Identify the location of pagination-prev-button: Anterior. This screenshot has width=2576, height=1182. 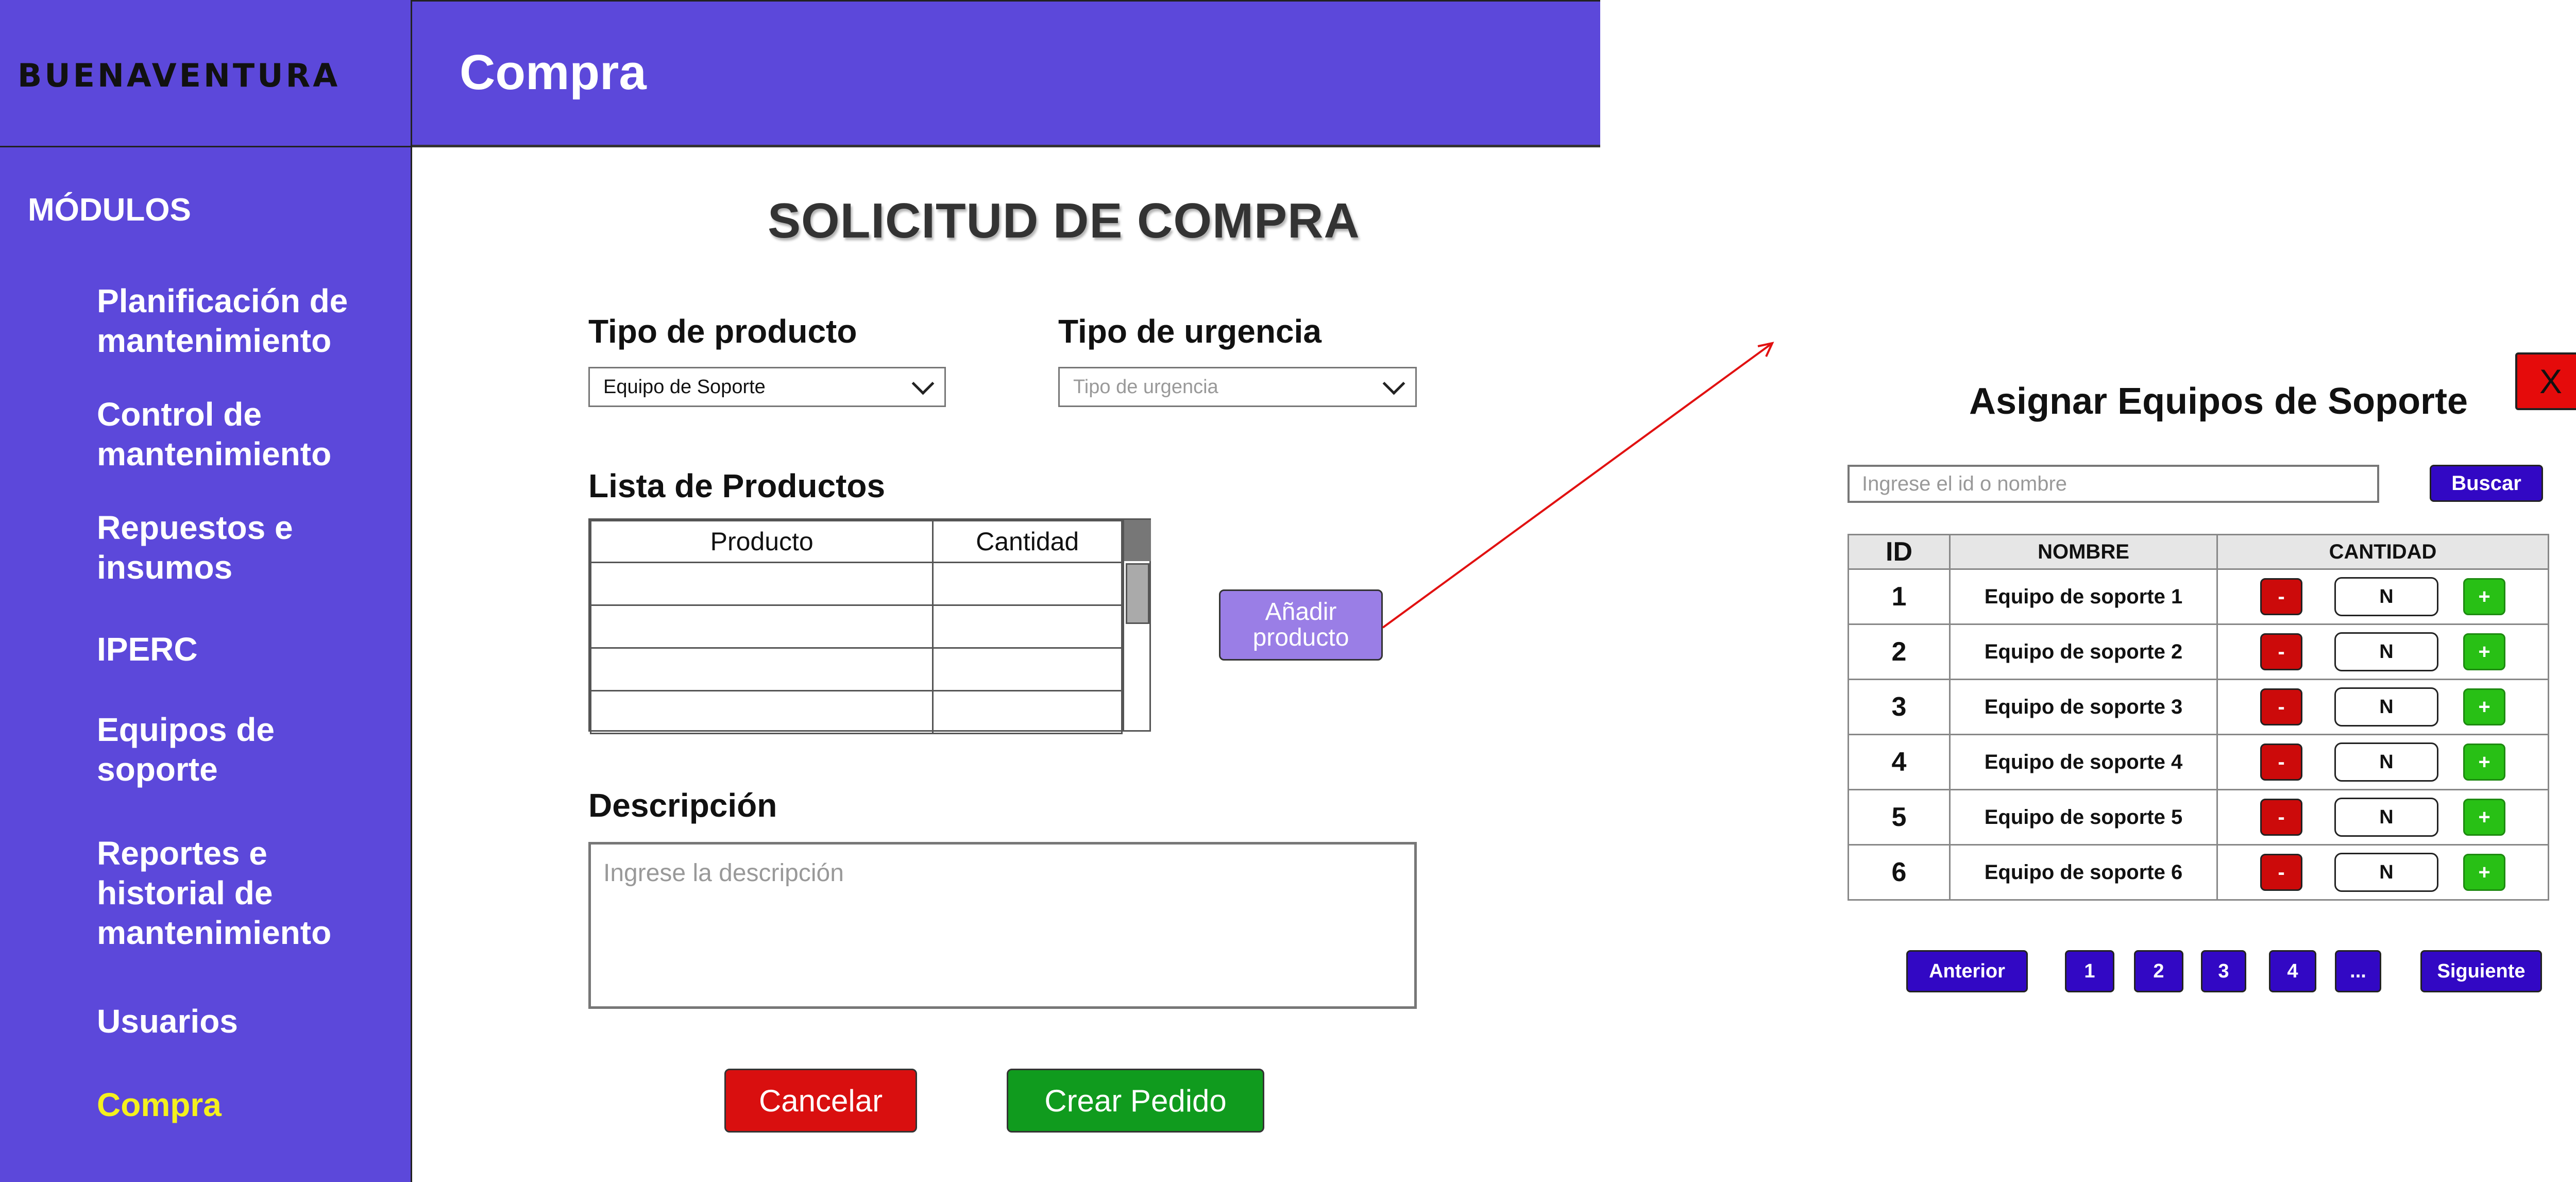
(1967, 971).